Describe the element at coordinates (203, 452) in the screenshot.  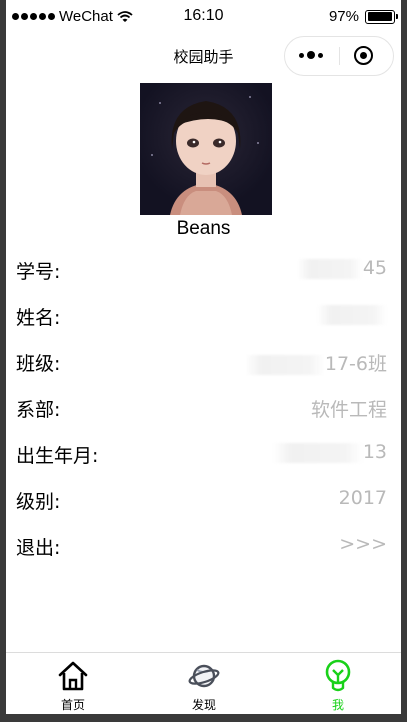
I see `info-row-birth-date: 出生年月: 13` at that location.